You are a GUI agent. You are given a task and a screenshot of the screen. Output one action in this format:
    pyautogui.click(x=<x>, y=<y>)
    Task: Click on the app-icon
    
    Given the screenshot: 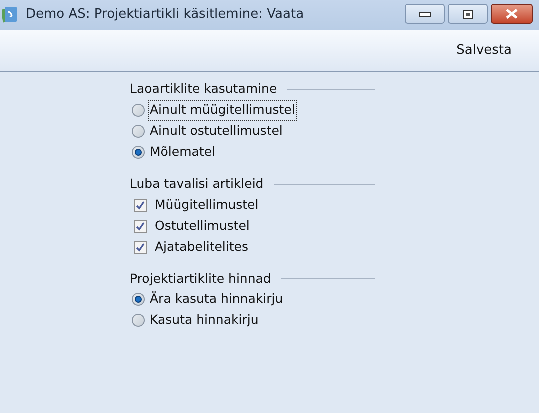 What is the action you would take?
    pyautogui.click(x=10, y=15)
    